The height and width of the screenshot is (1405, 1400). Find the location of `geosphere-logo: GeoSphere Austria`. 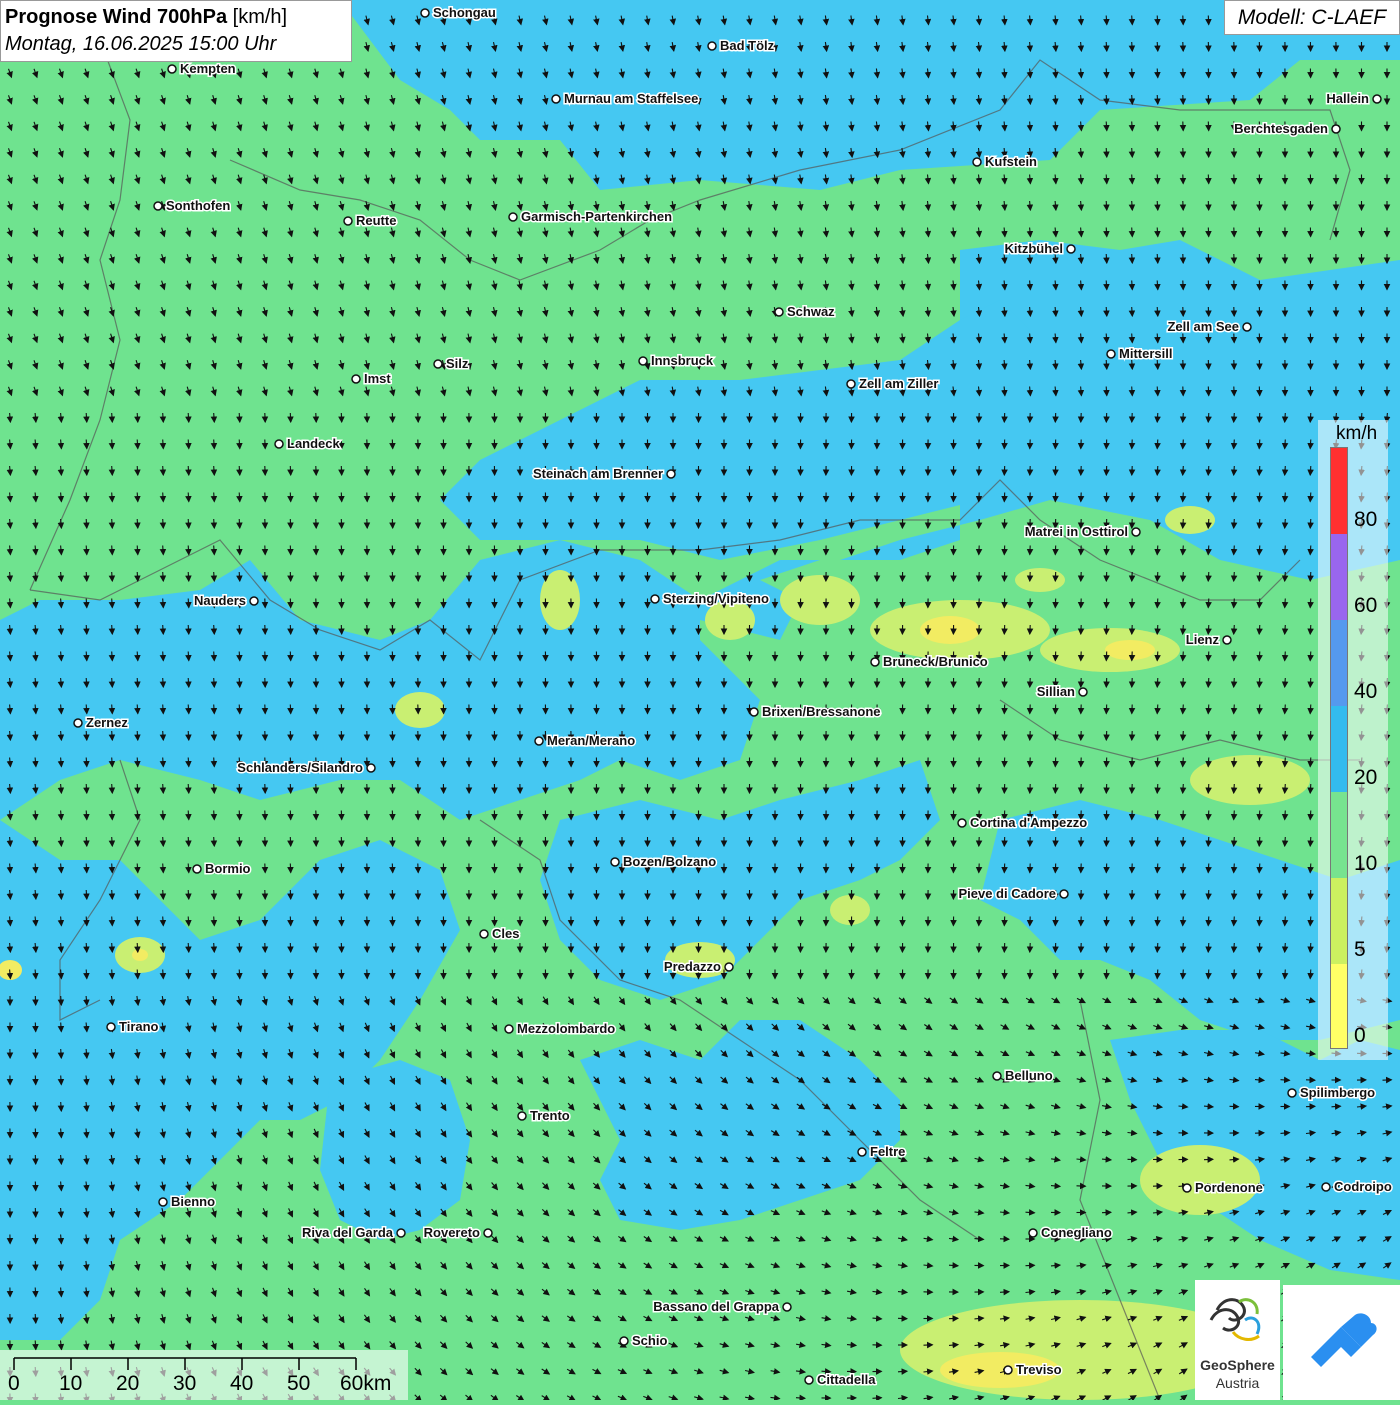

geosphere-logo: GeoSphere Austria is located at coordinates (1237, 1340).